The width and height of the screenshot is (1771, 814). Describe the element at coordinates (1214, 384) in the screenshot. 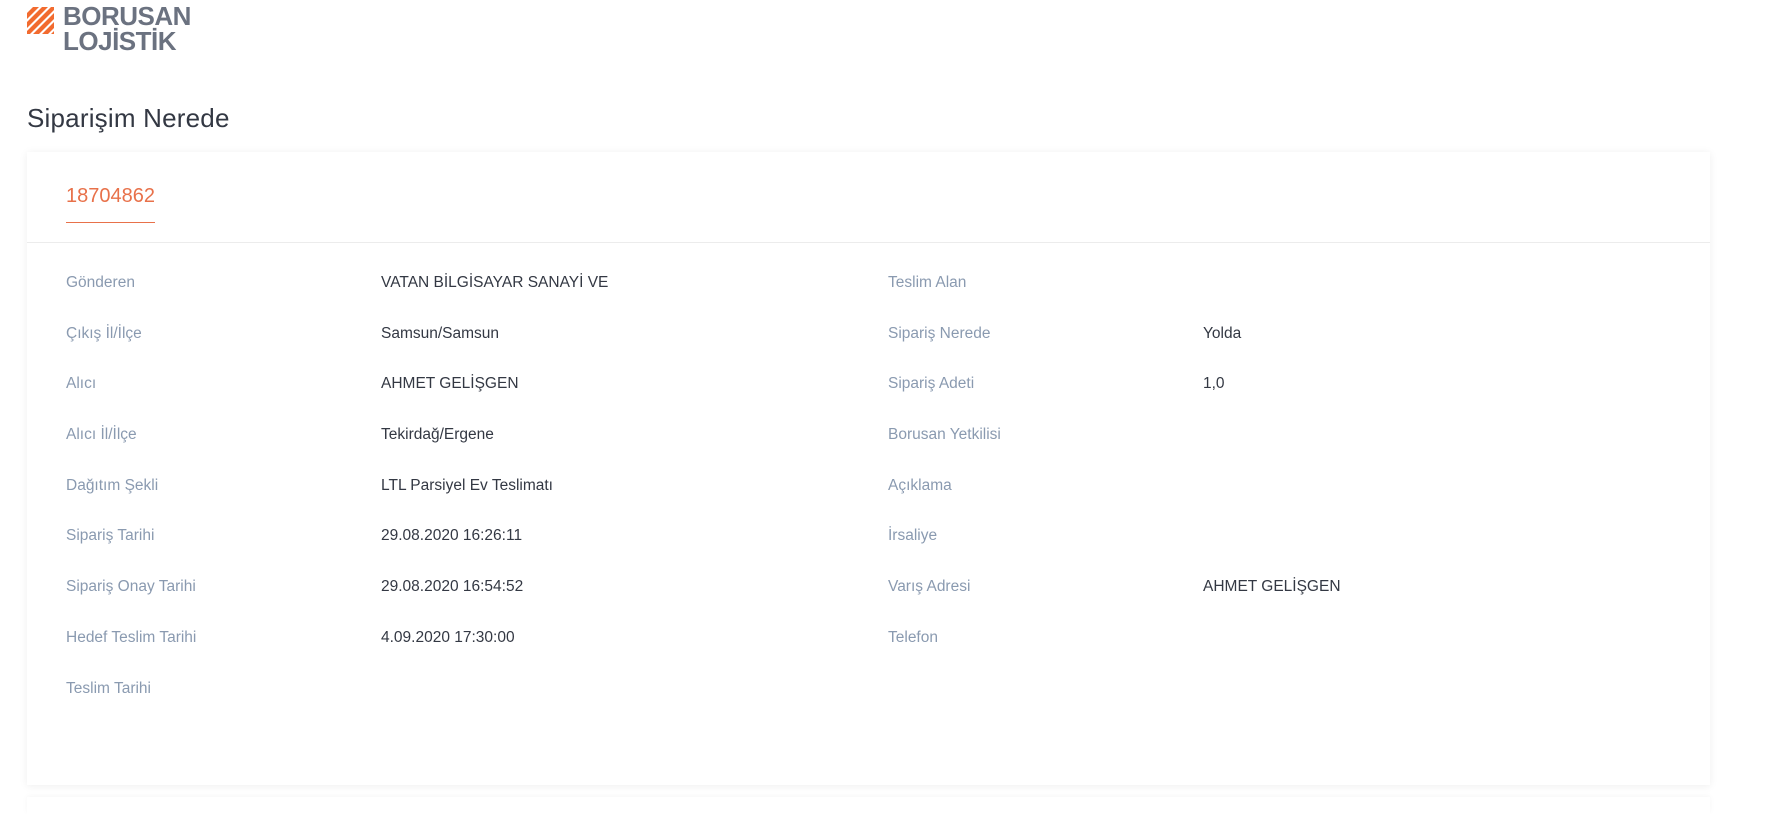

I see `detail-value: 1,0` at that location.